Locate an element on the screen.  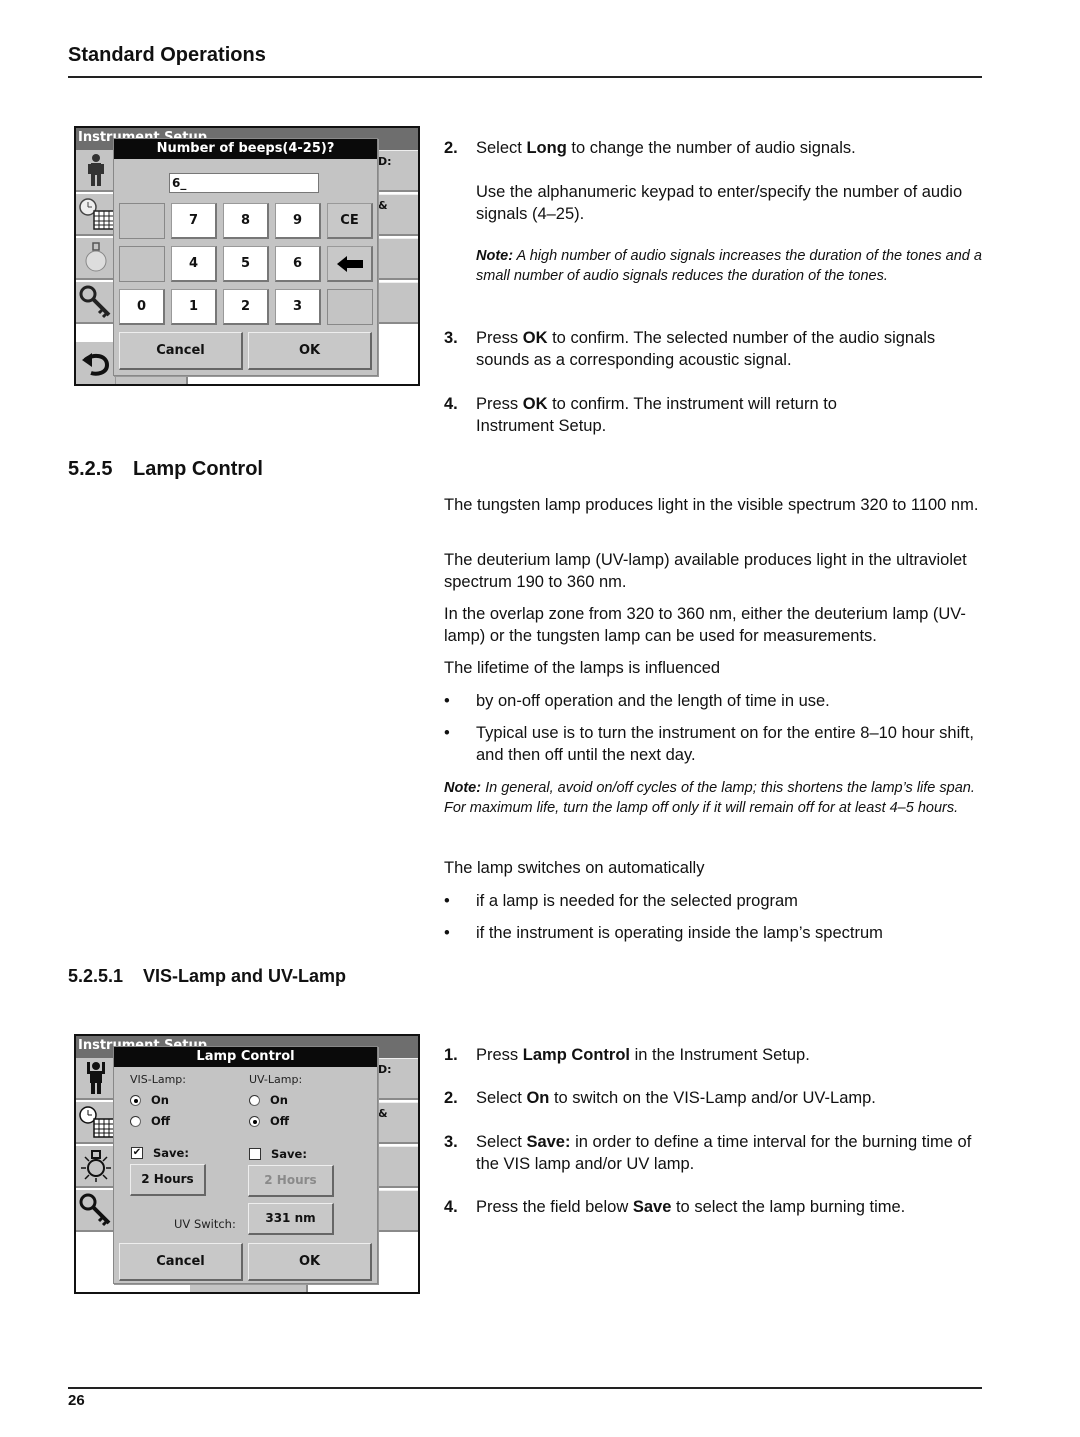
auto-switch-paragraph: The lamp switches on automatically is located at coordinates (574, 868).